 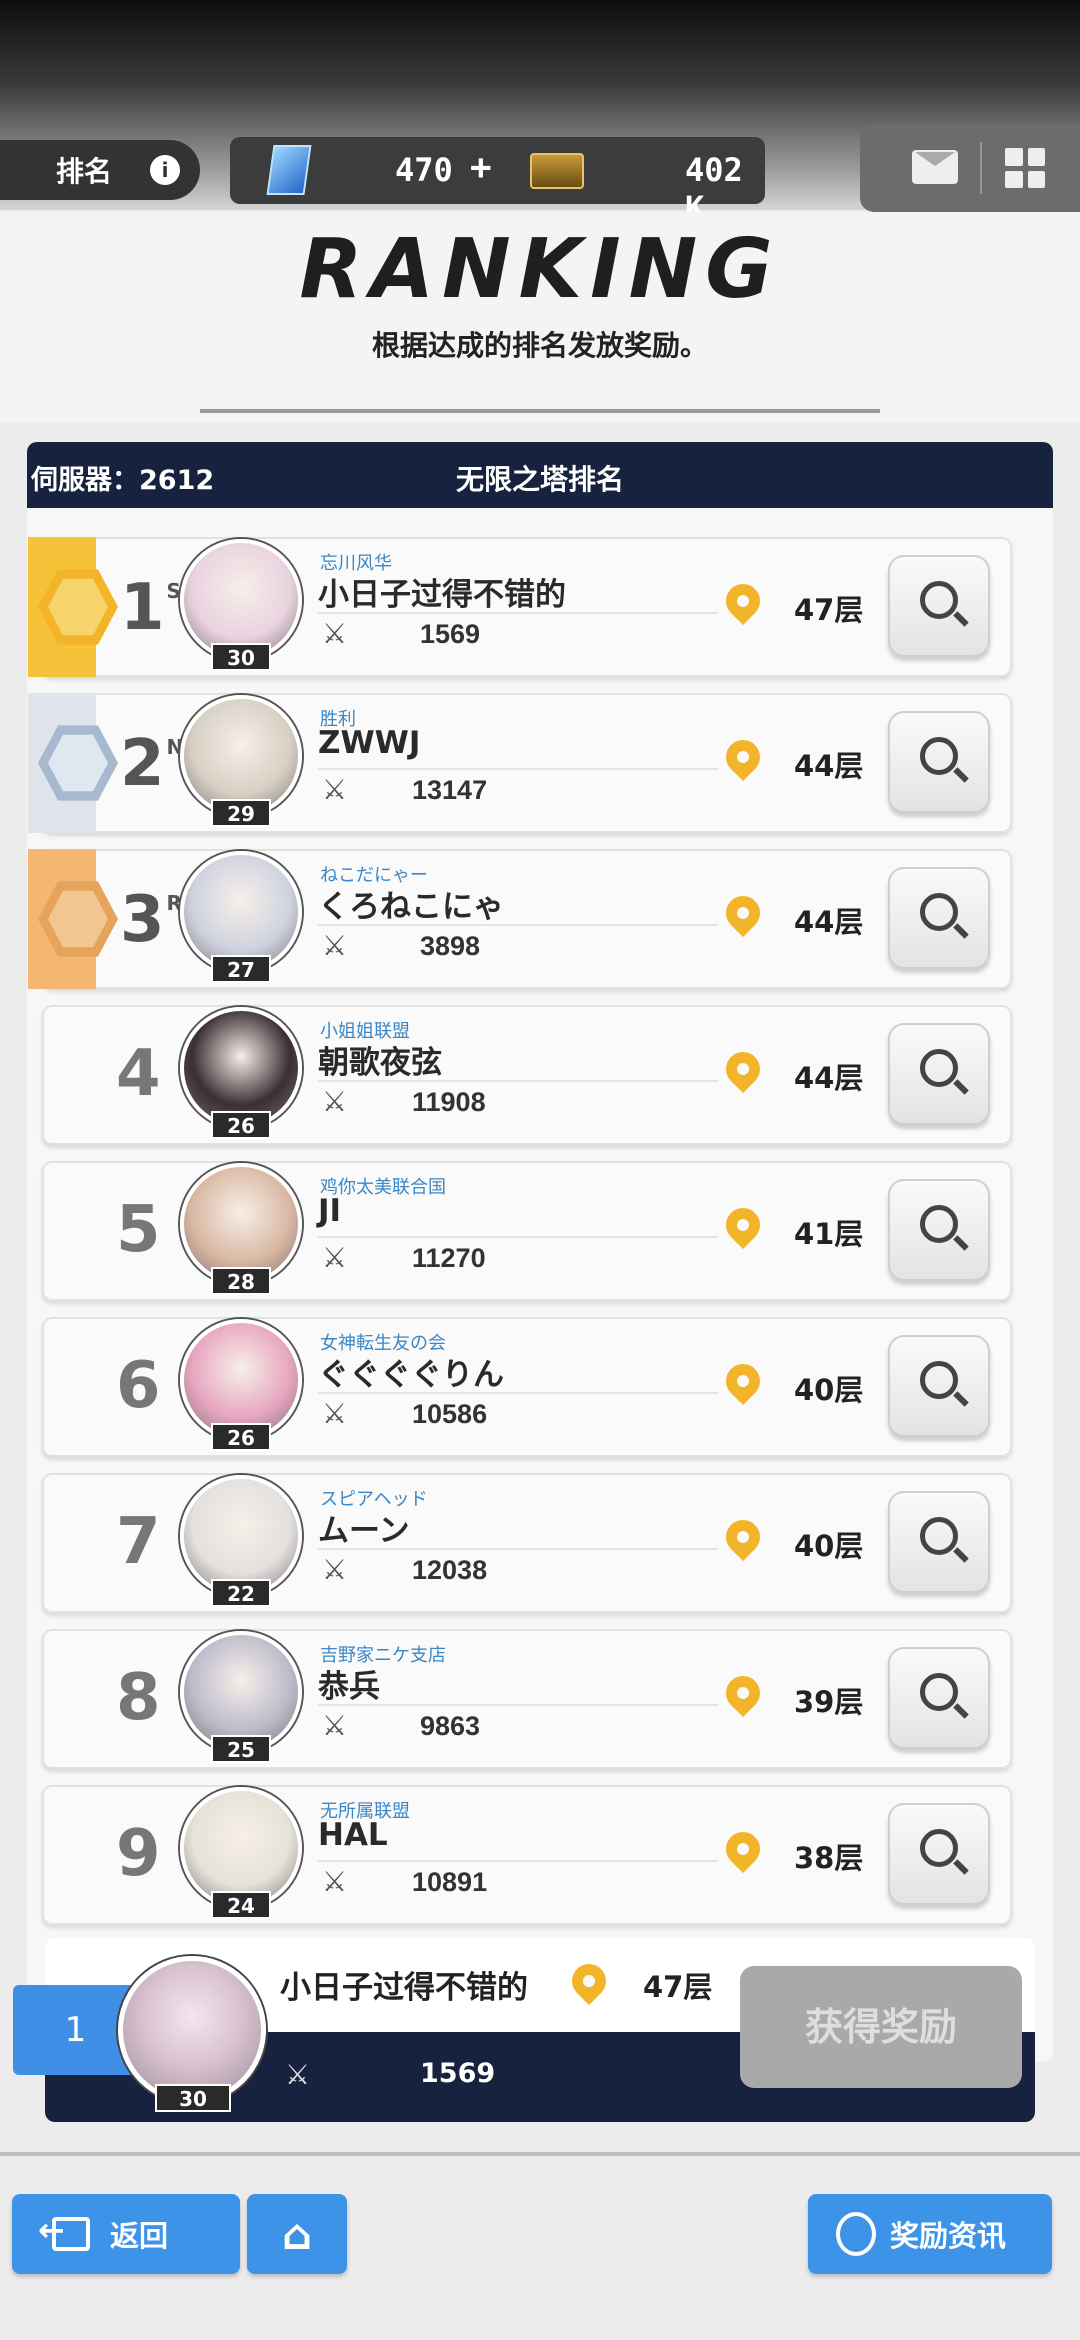 What do you see at coordinates (411, 1375) in the screenshot?
I see `player-name: ぐぐぐぐりん` at bounding box center [411, 1375].